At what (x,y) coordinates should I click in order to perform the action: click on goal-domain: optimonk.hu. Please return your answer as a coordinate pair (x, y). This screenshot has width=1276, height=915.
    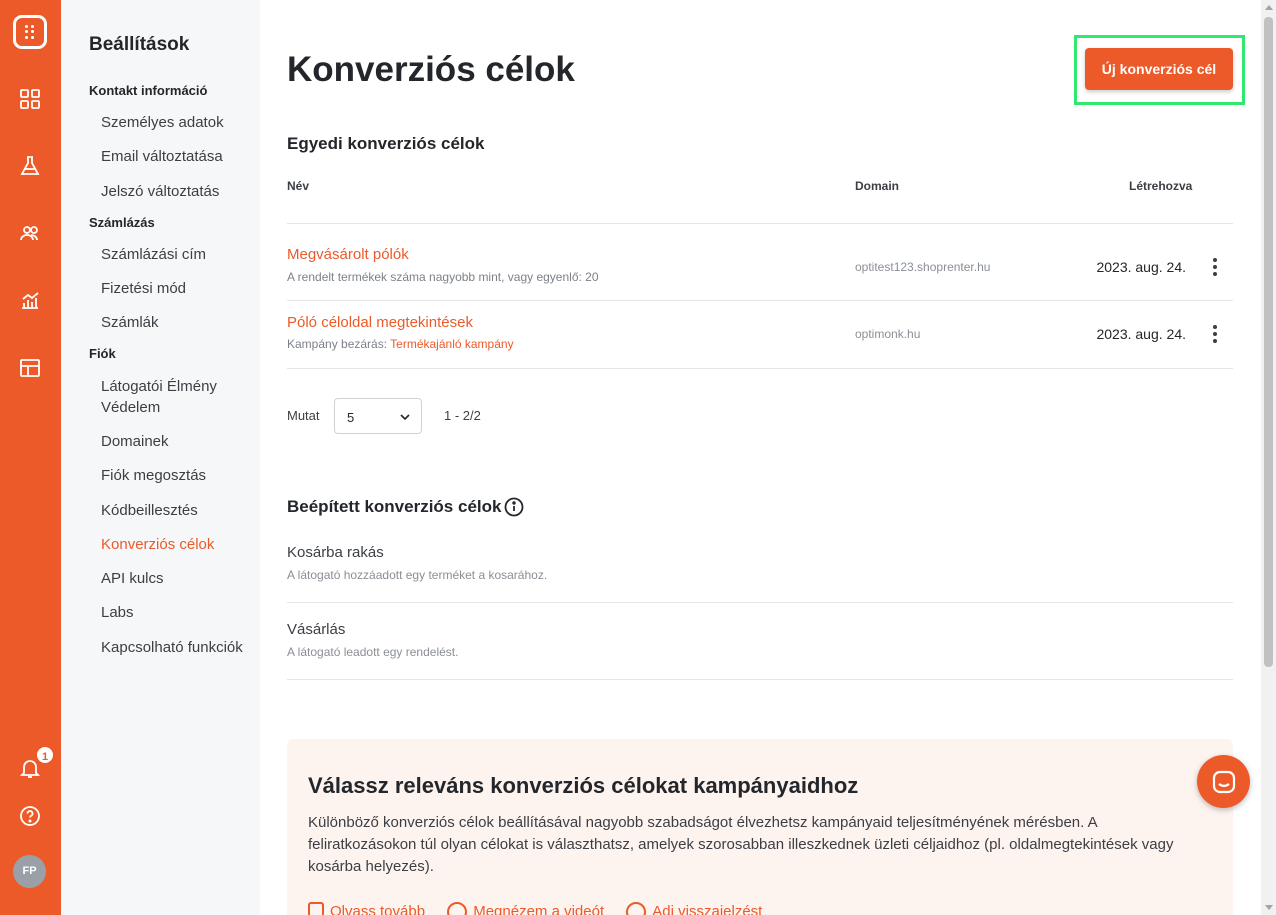
    Looking at the image, I should click on (888, 334).